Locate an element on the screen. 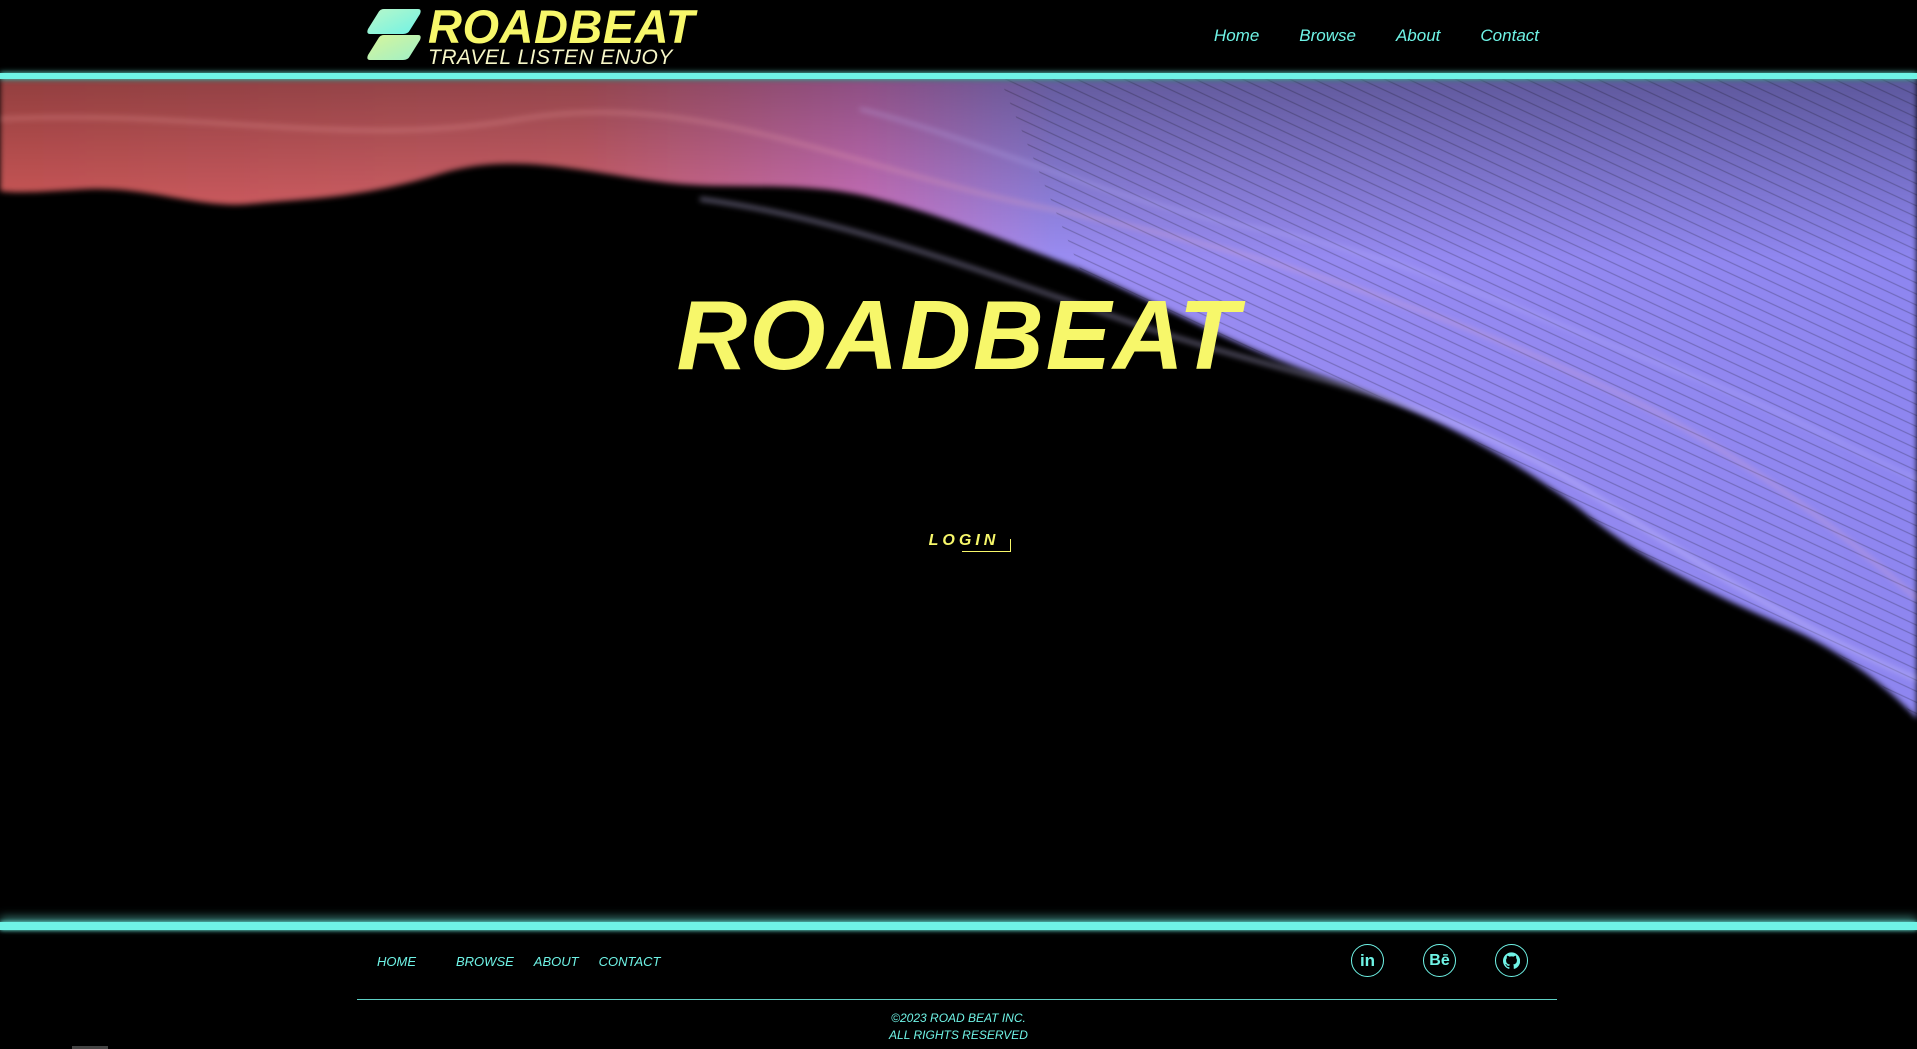  logo-icon is located at coordinates (394, 35).